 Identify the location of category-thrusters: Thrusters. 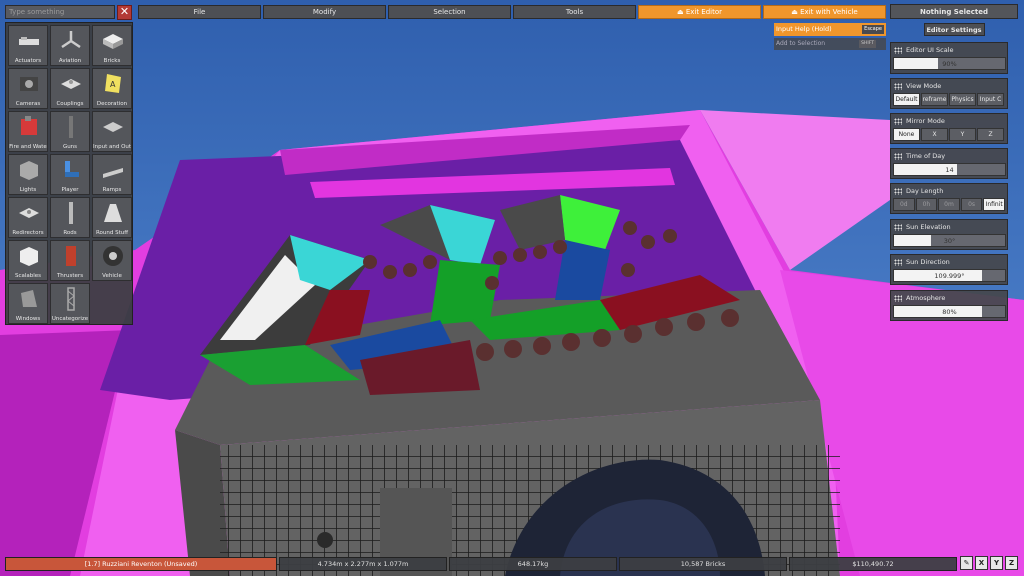
(70, 260).